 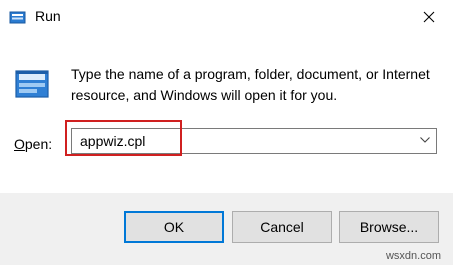 I want to click on run-icon, so click(x=17, y=17).